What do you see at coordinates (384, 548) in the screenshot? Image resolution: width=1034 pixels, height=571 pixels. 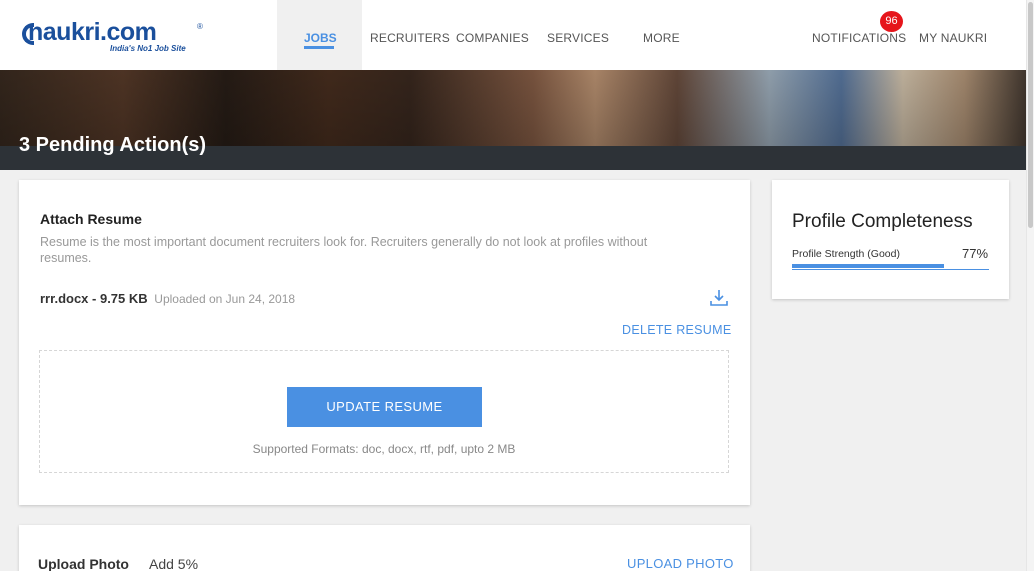 I see `upload-photo-card: Upload Photo Add 5% UPLOAD PHOTO` at bounding box center [384, 548].